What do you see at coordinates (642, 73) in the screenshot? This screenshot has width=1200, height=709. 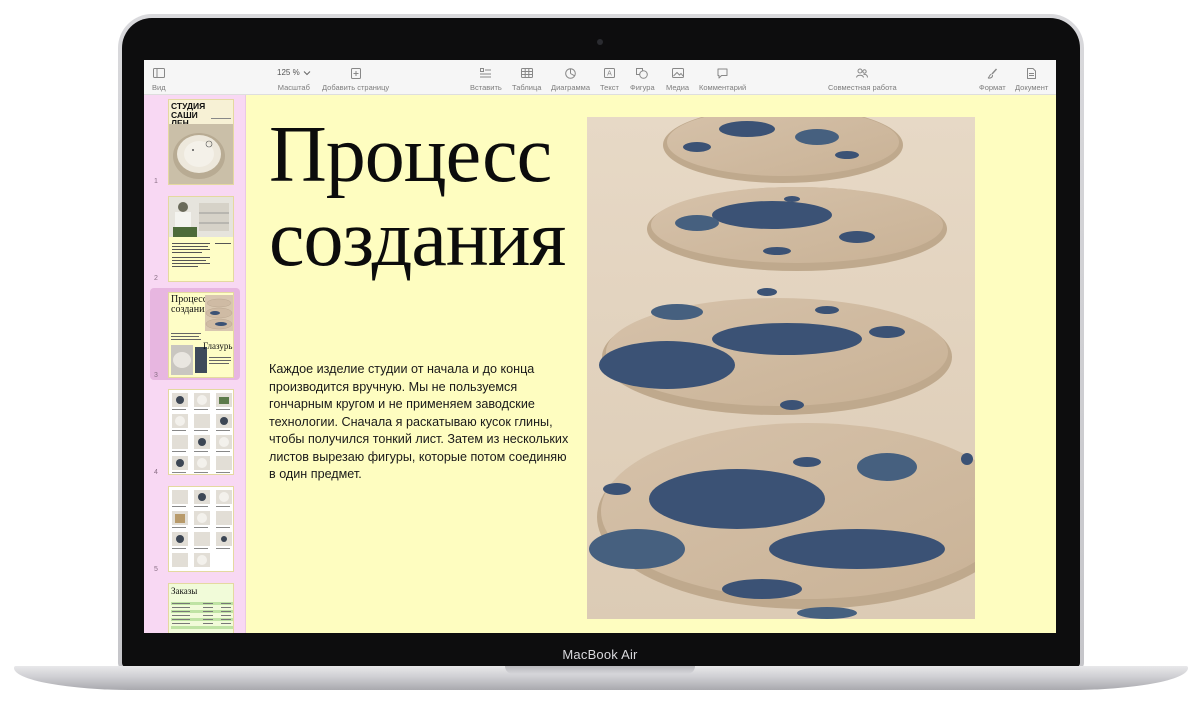 I see `shape-icon` at bounding box center [642, 73].